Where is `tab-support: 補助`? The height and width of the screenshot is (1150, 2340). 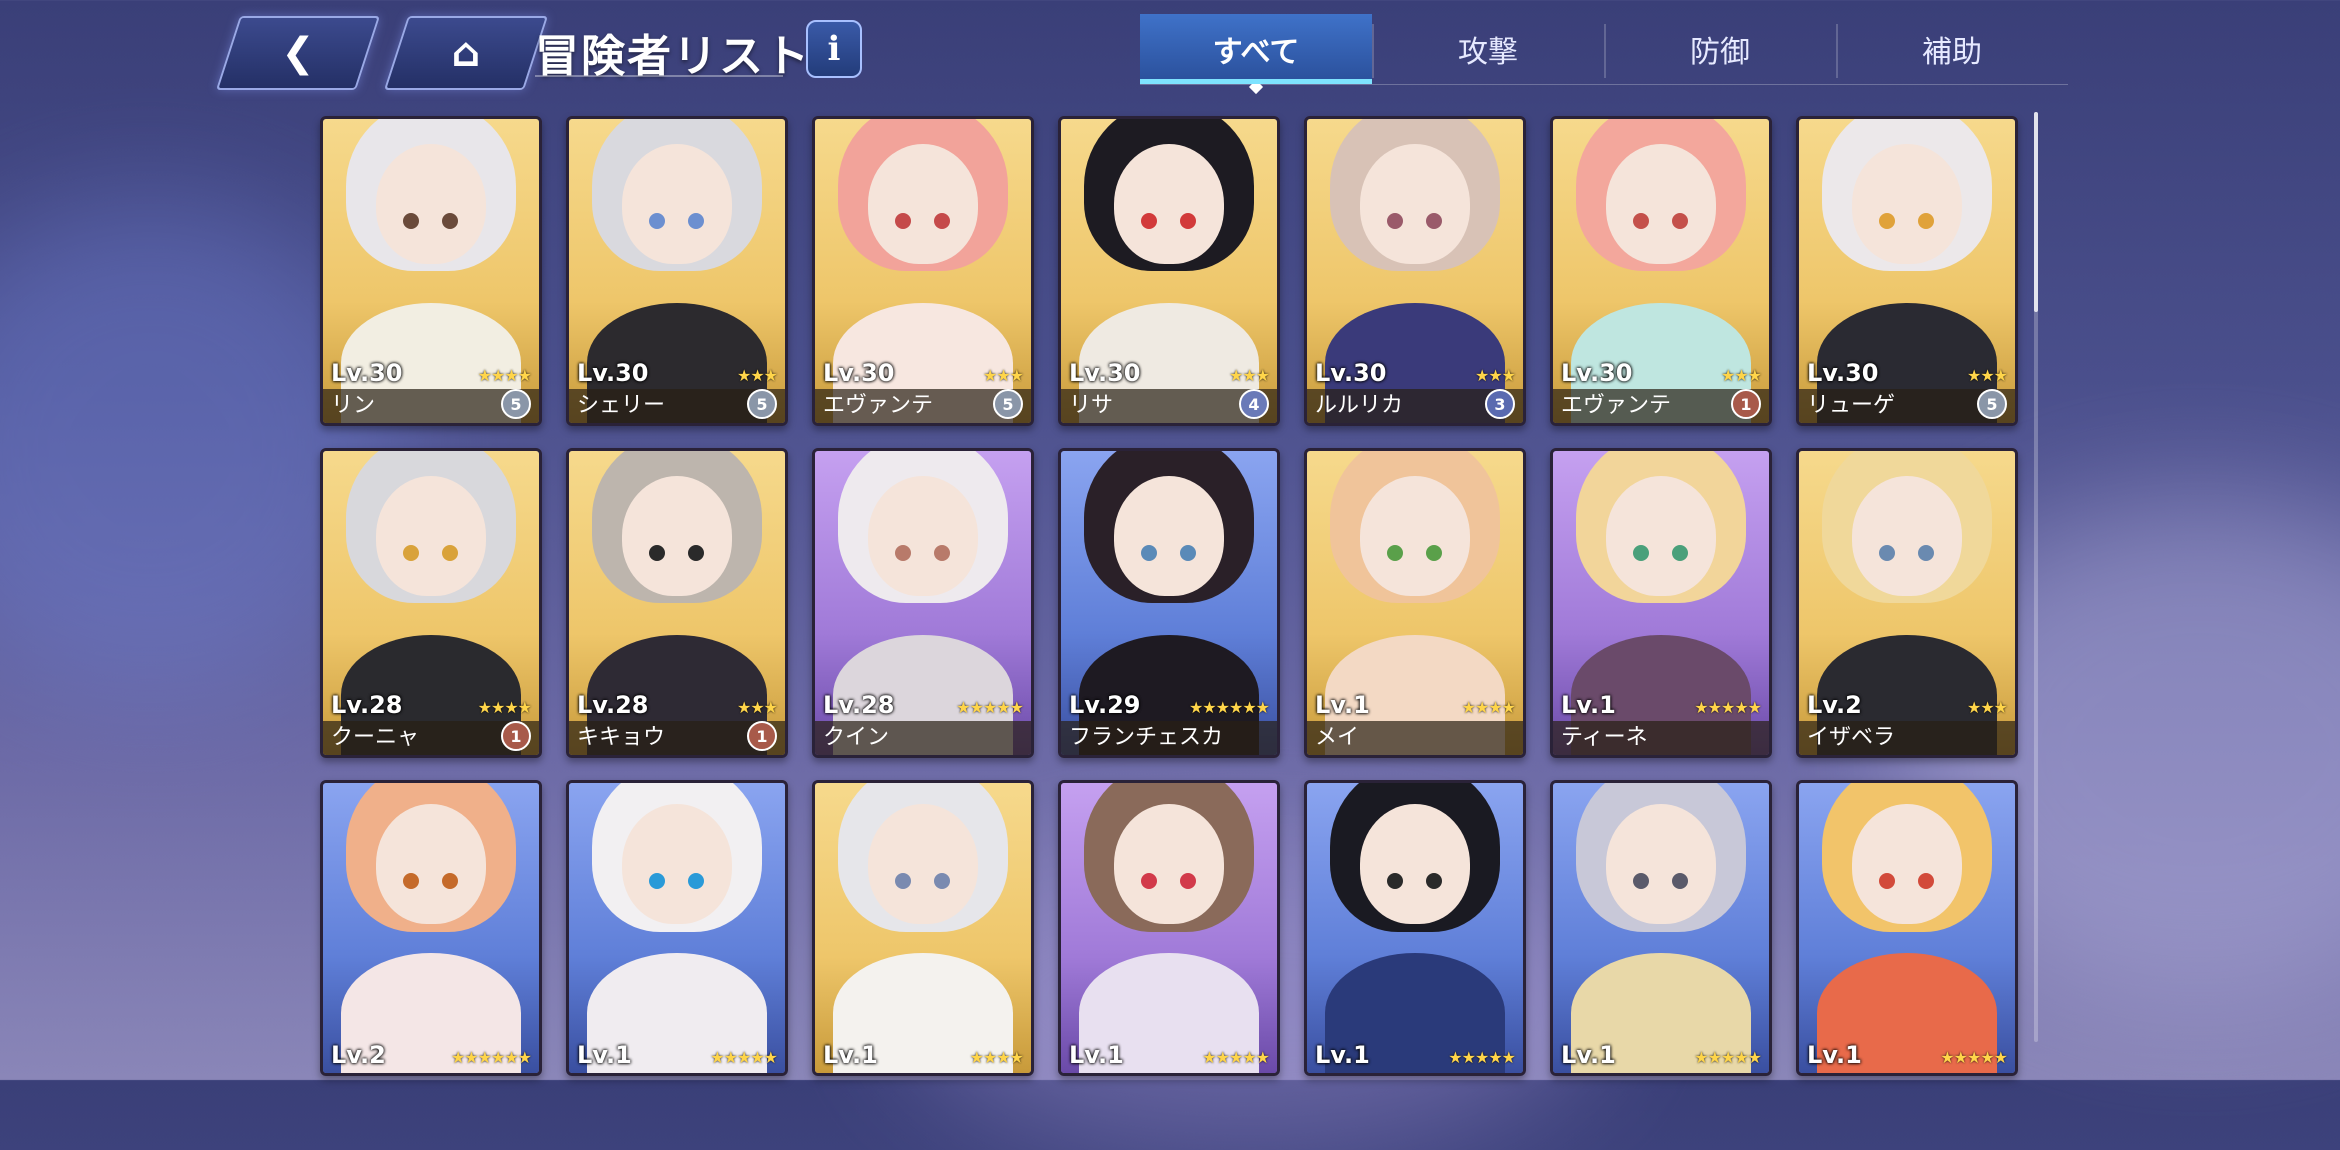 tab-support: 補助 is located at coordinates (1952, 49).